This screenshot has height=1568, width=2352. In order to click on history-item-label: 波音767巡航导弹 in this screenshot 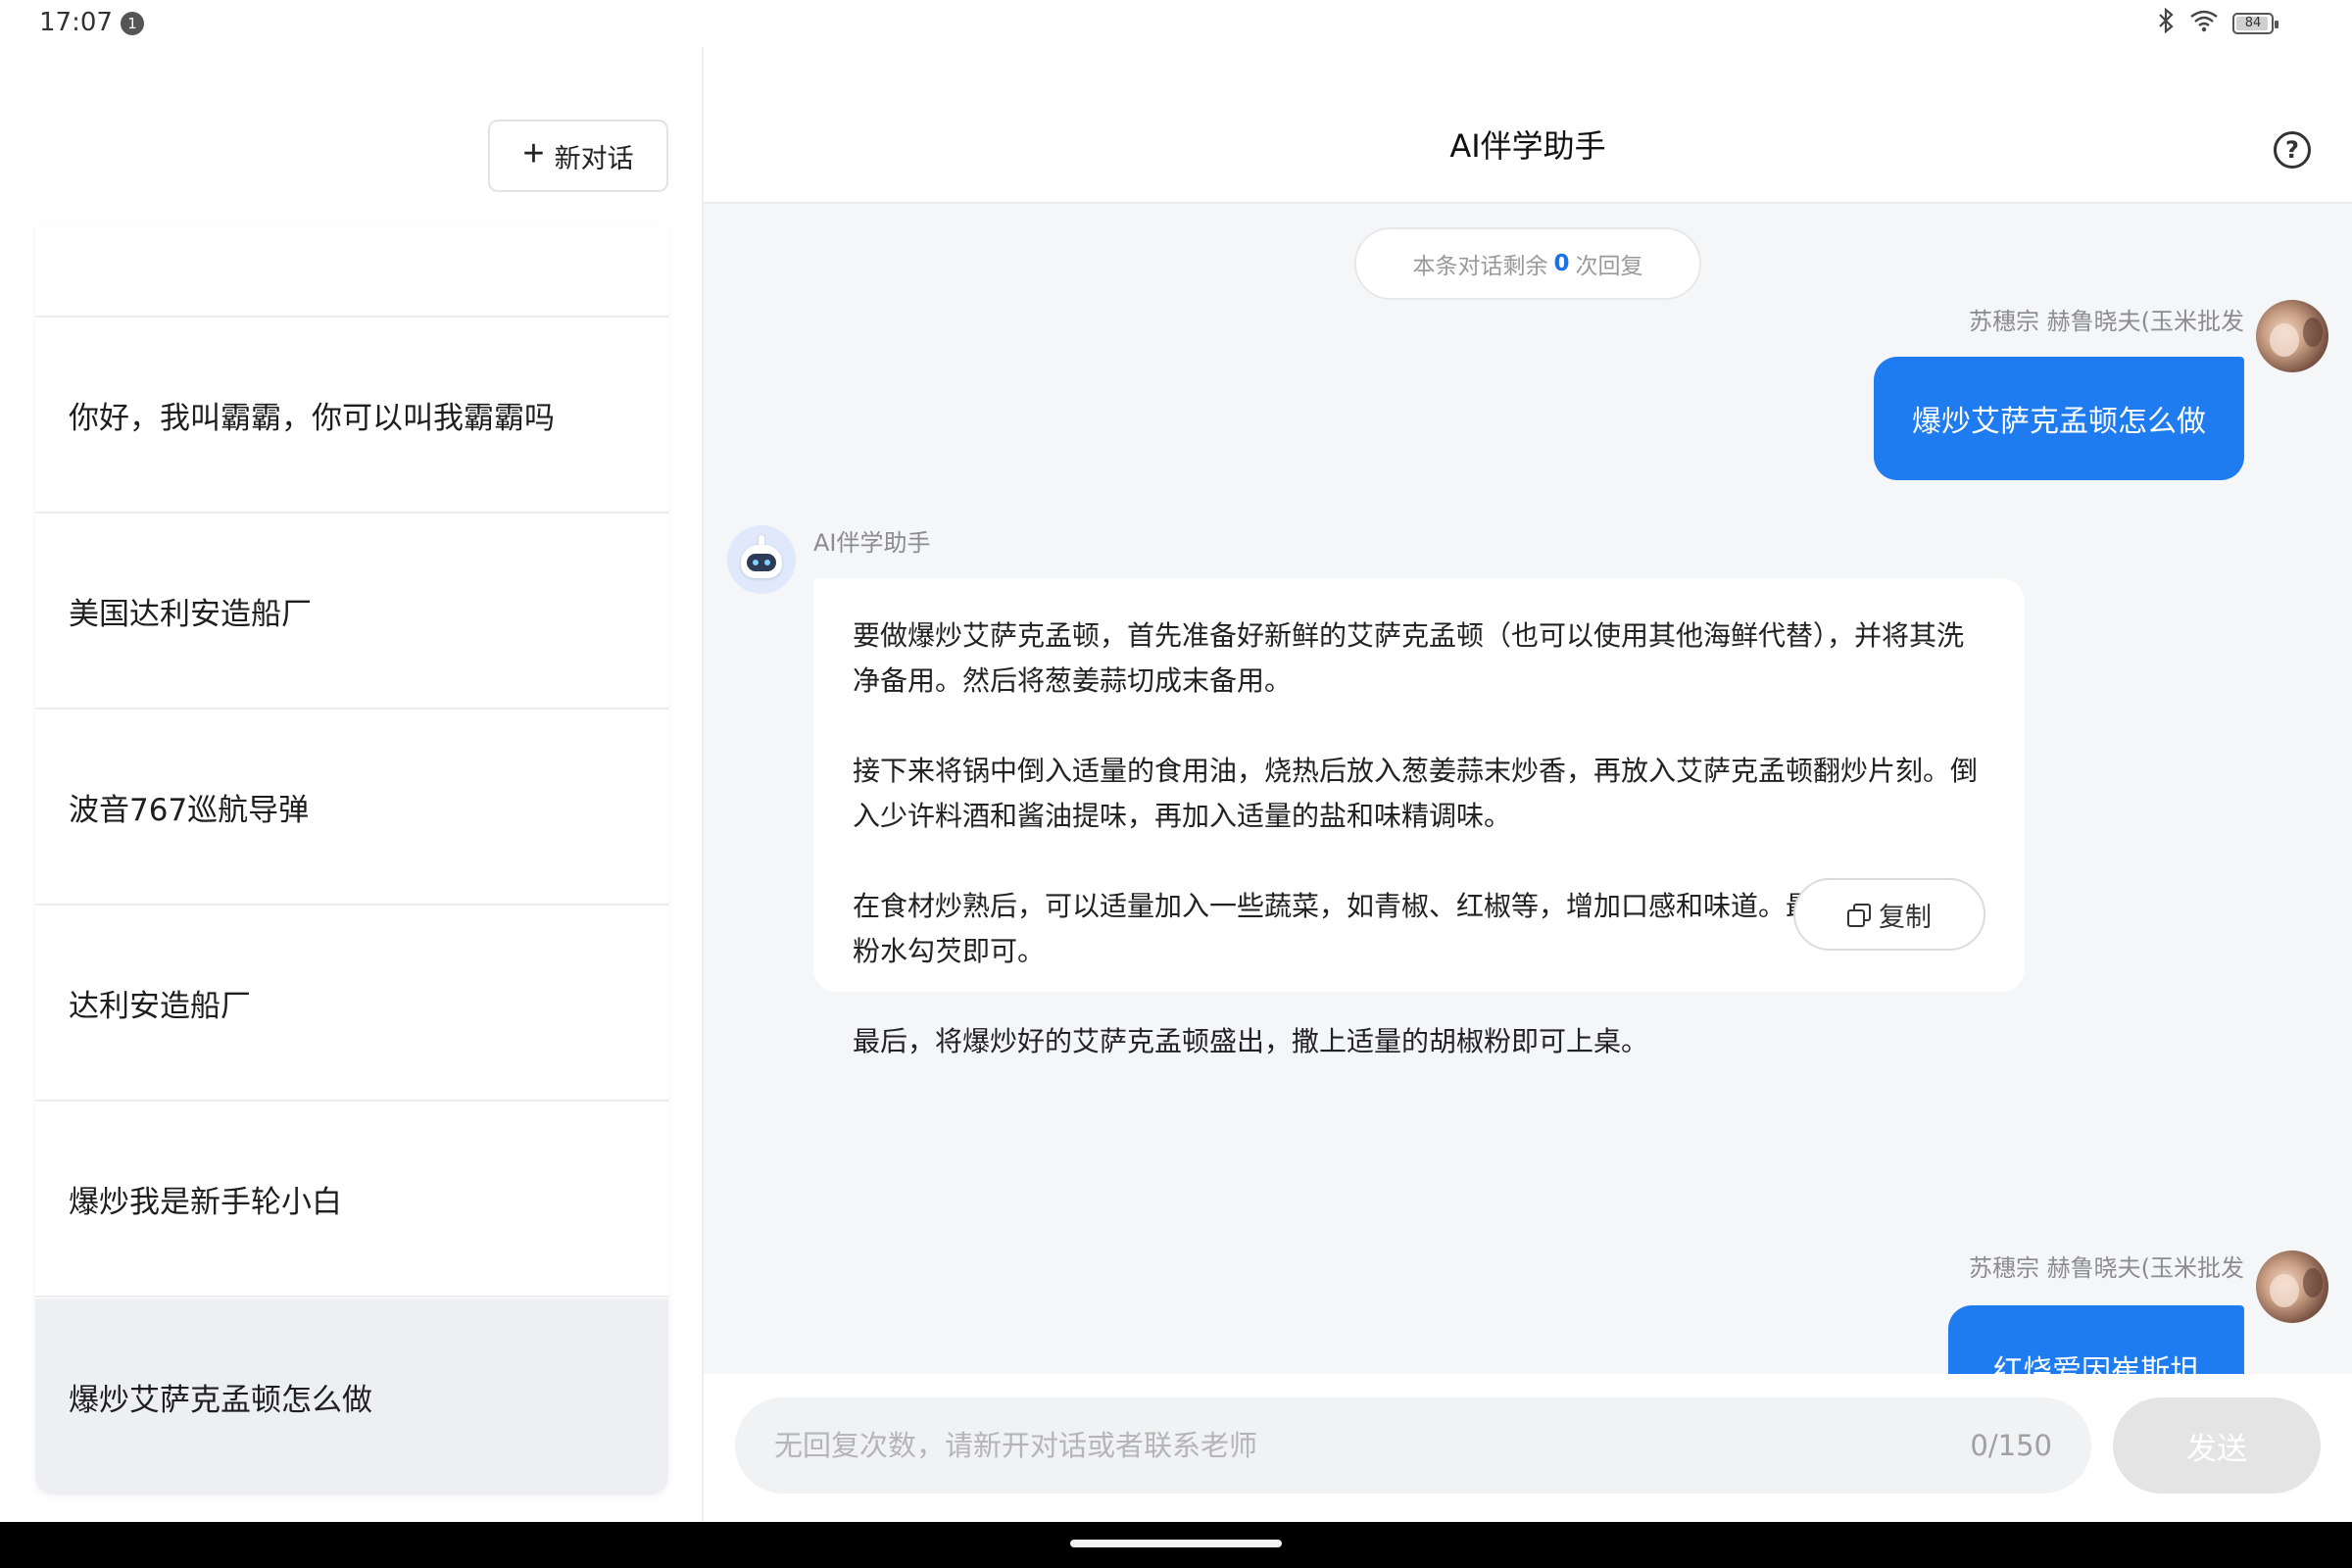, I will do `click(189, 810)`.